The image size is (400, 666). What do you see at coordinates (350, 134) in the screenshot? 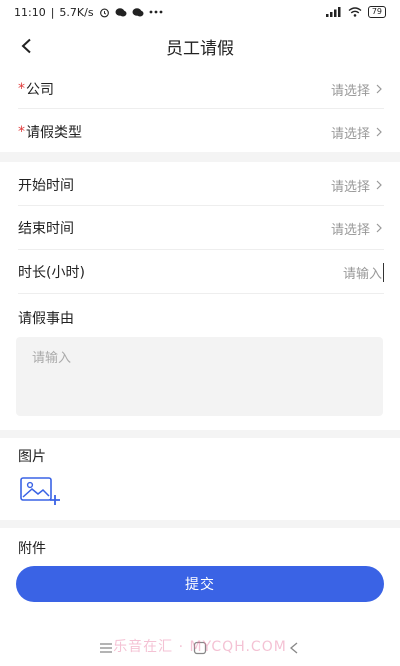
I see `leave-type-placeholder: 请选择` at bounding box center [350, 134].